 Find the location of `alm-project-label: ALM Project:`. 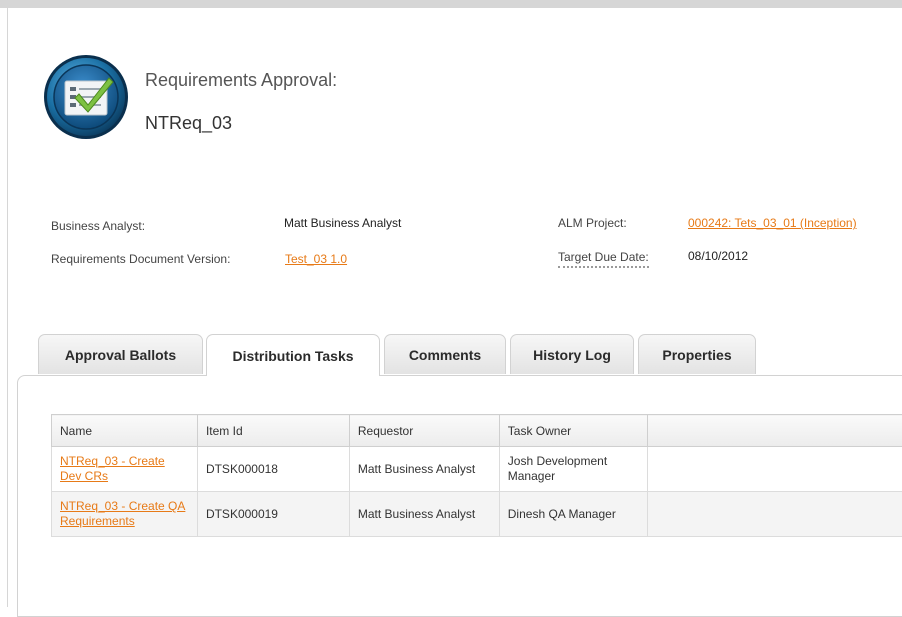

alm-project-label: ALM Project: is located at coordinates (592, 223).